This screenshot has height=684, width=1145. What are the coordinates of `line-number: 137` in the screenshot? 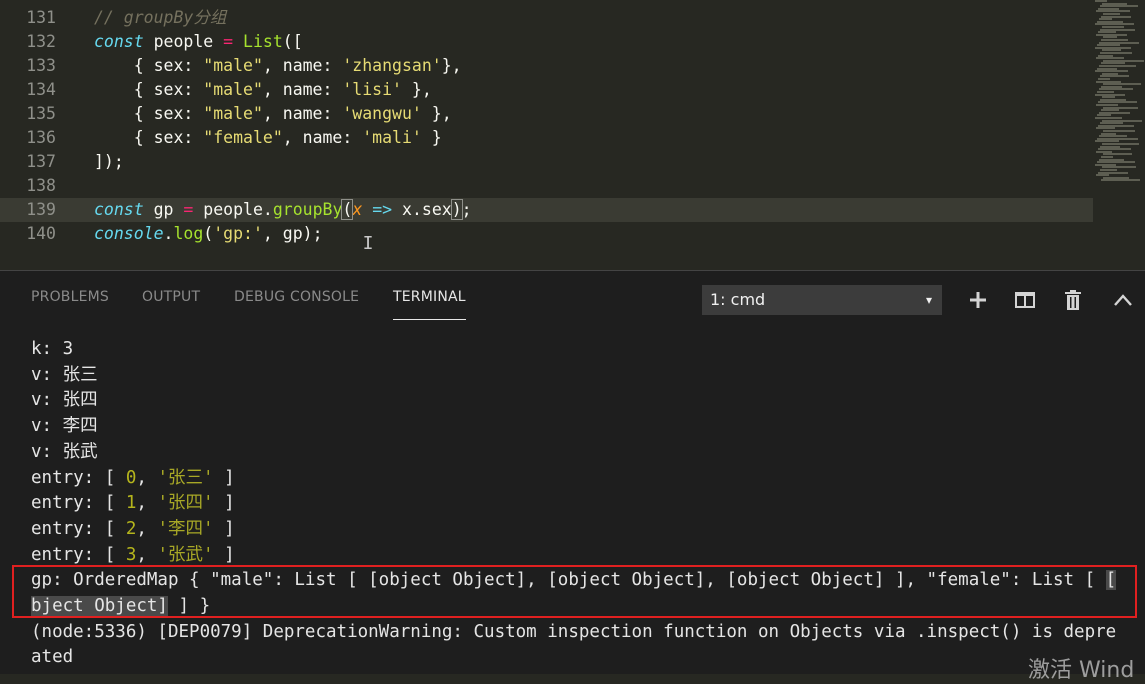 It's located at (41, 161).